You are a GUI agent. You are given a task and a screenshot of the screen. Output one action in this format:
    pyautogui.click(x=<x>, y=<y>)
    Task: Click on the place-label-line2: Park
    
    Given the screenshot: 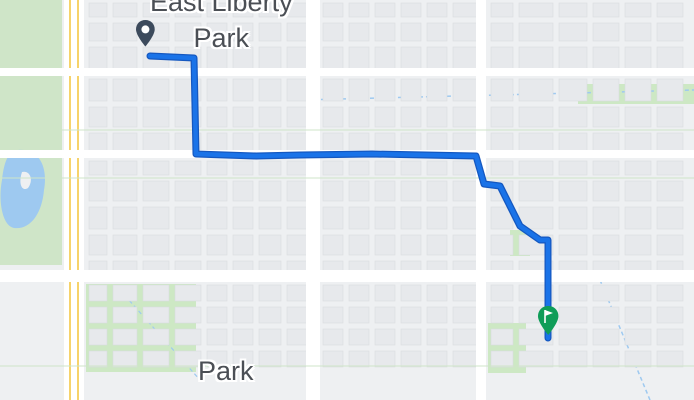 What is the action you would take?
    pyautogui.click(x=221, y=38)
    